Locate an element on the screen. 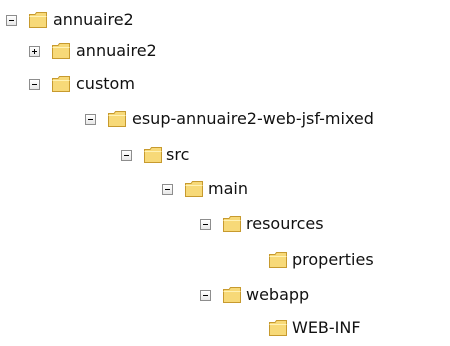  tree-node-main: main is located at coordinates (212, 192).